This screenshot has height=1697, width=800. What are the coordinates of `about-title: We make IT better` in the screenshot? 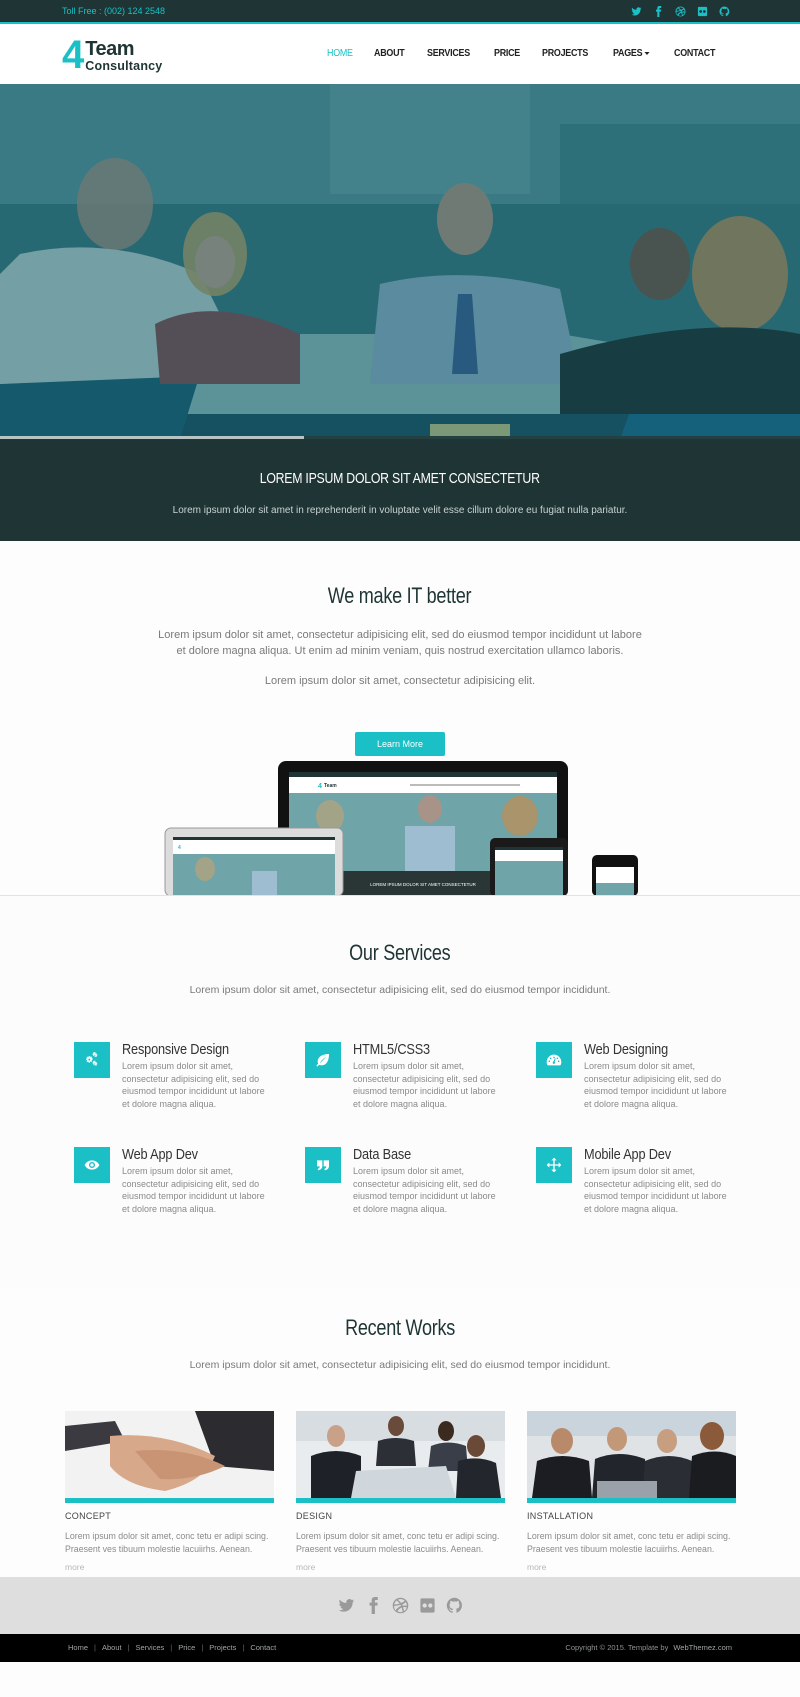 It's located at (400, 595).